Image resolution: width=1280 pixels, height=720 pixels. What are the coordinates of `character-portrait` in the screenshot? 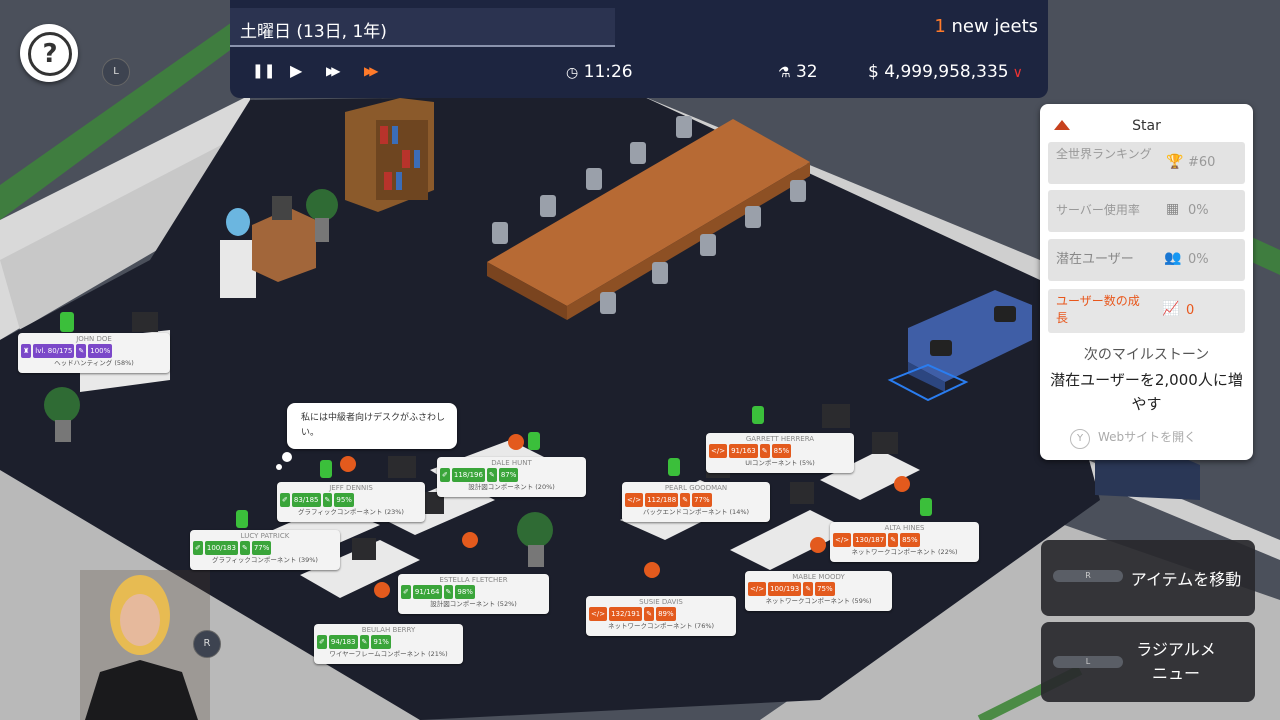 It's located at (143, 646).